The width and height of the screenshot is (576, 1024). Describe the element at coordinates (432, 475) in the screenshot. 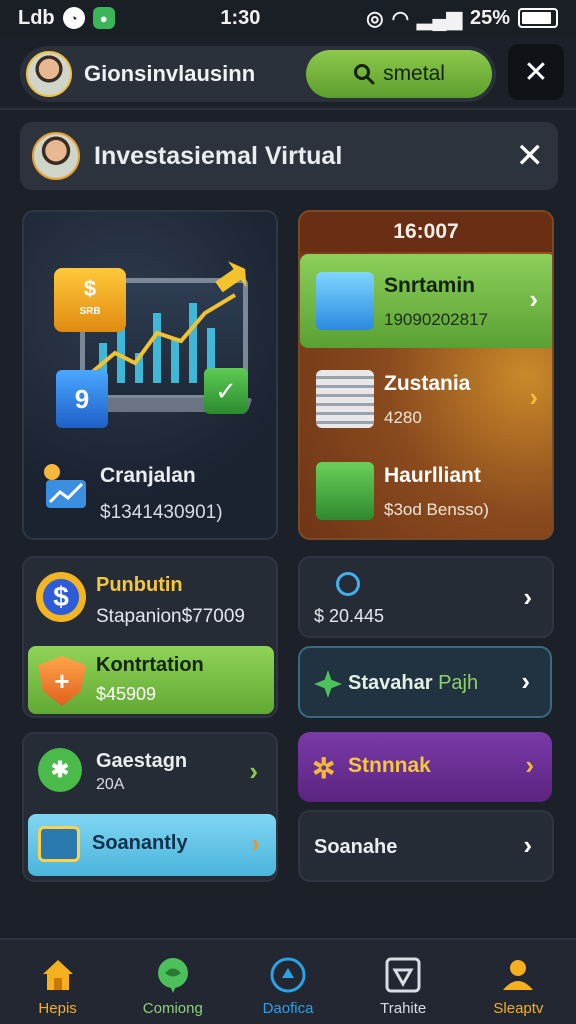

I see `panel-row-title: Haurlliant` at that location.